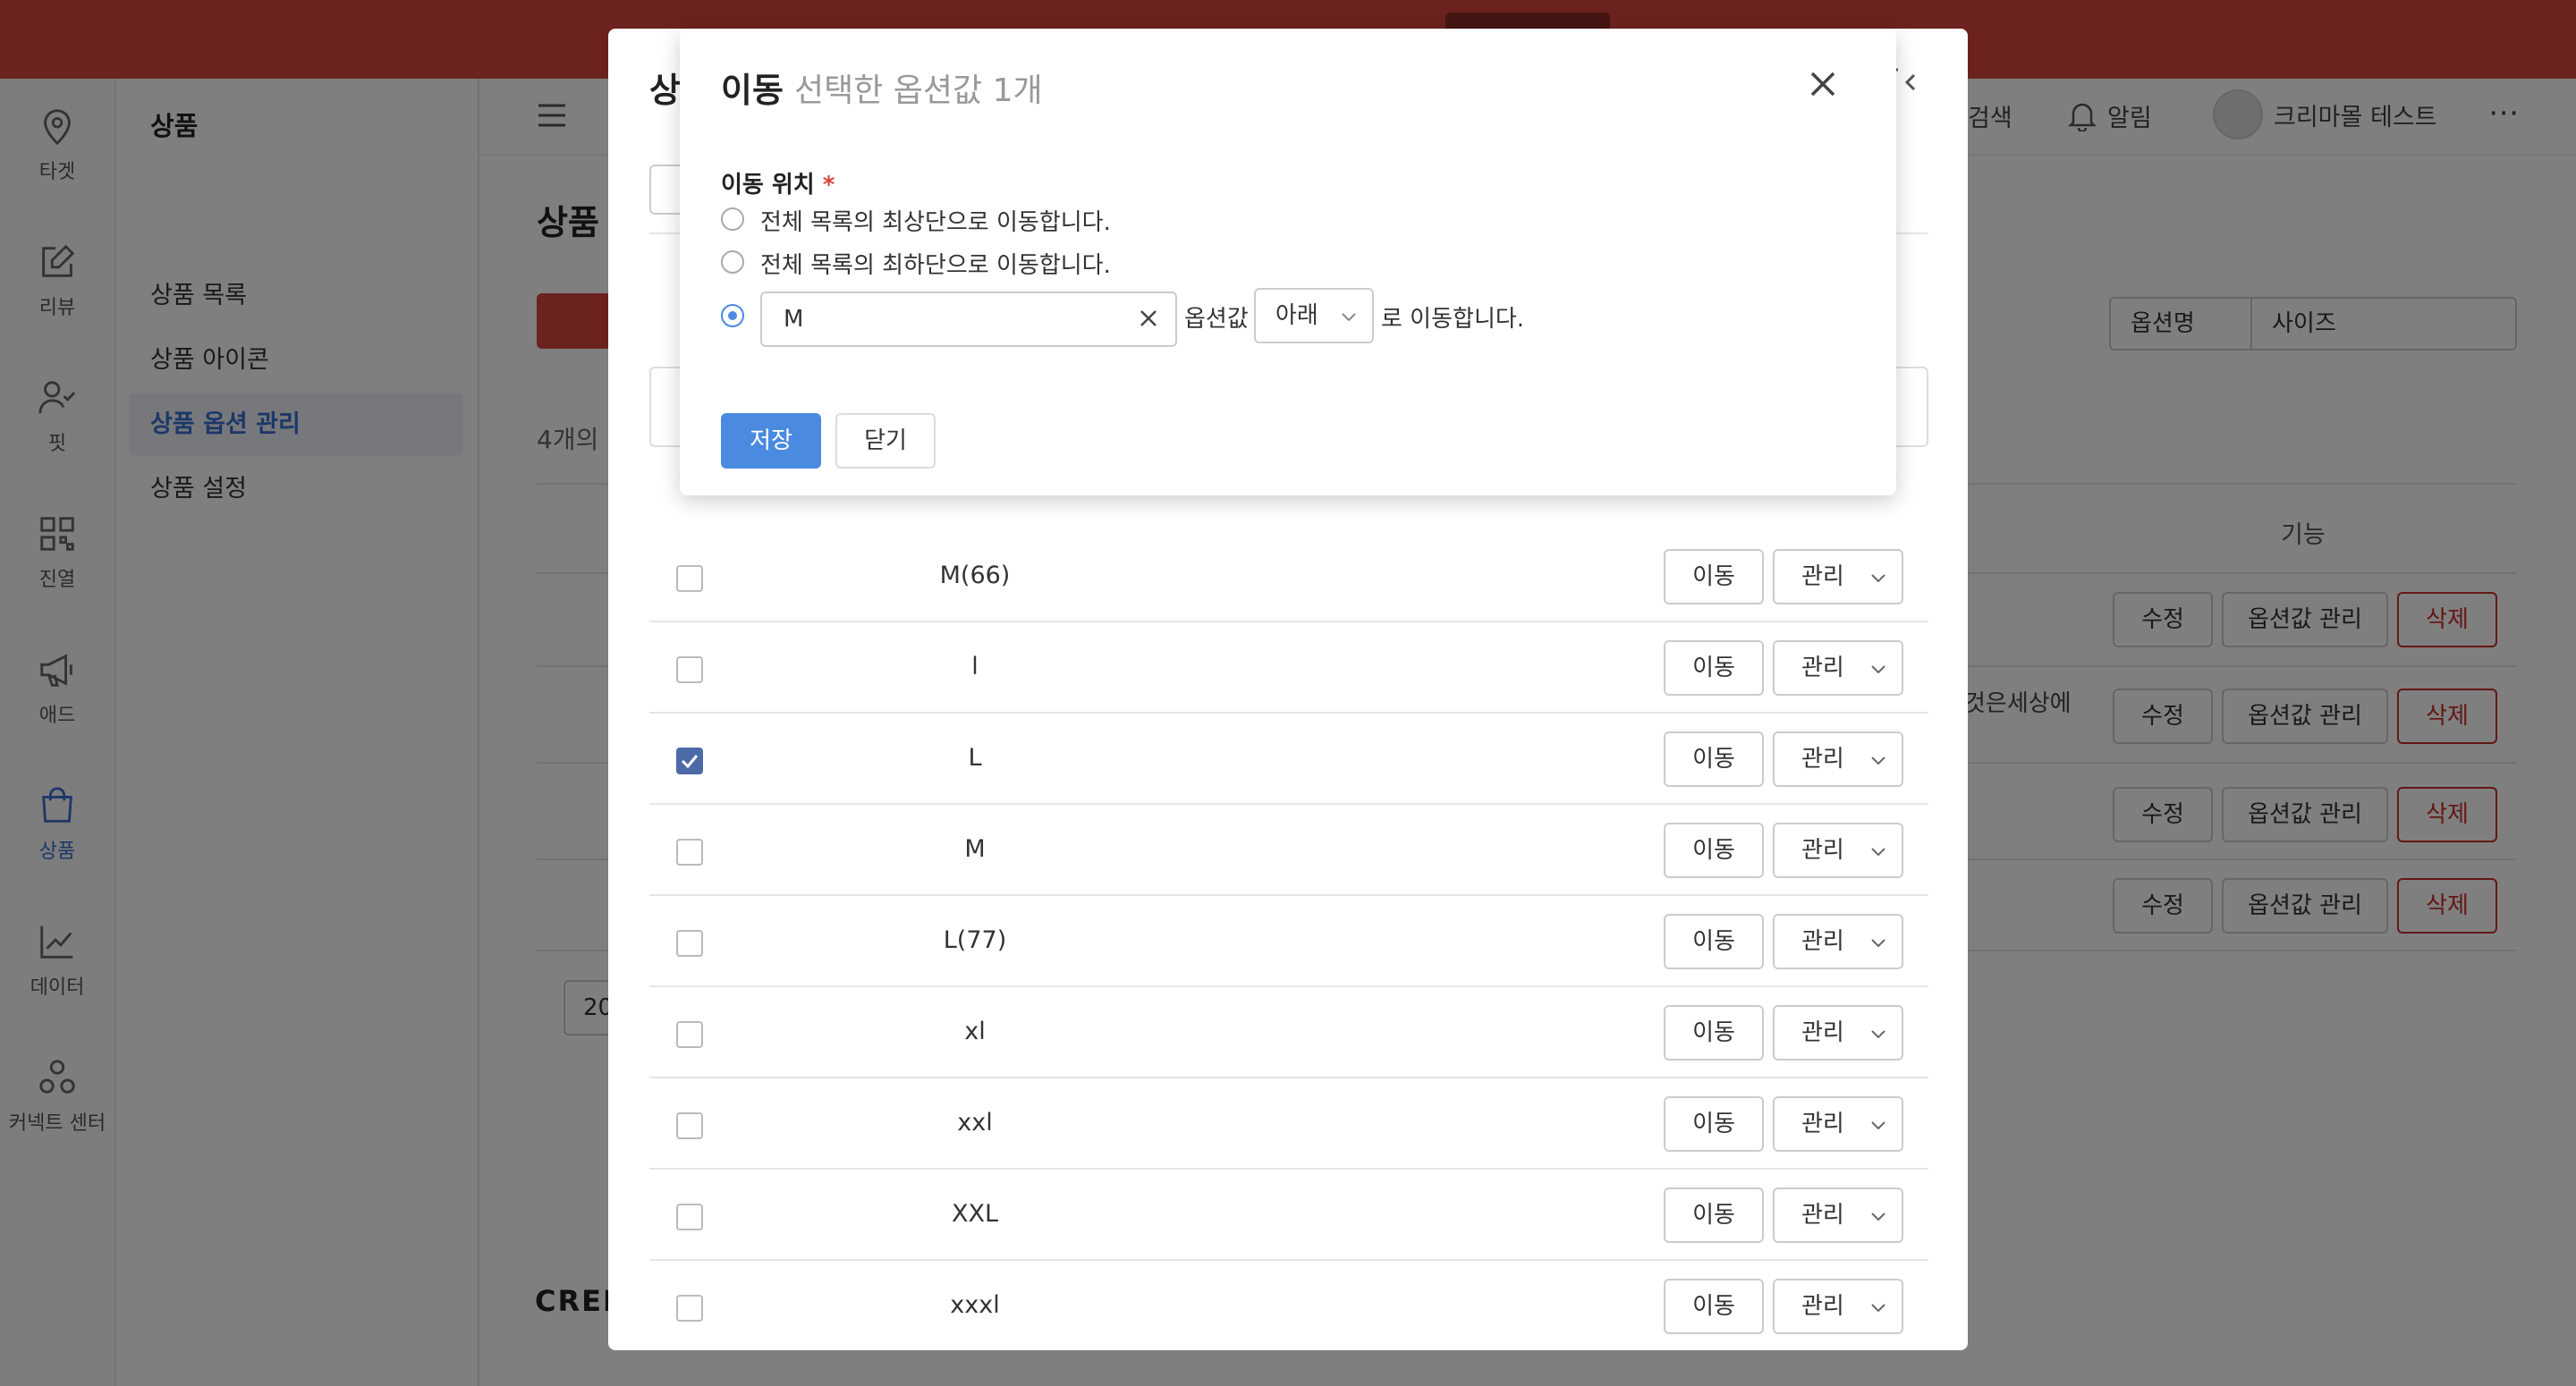 This screenshot has width=2576, height=1386. I want to click on direction-select-value: 아래, so click(1296, 315).